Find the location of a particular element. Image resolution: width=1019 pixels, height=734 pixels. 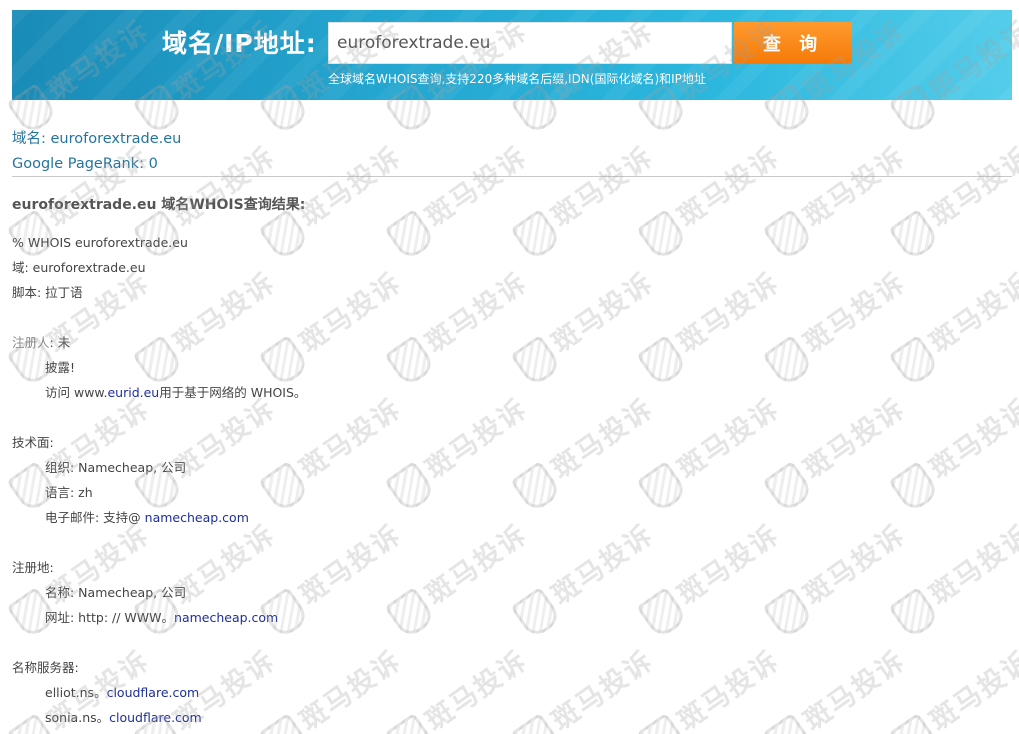

search-label: 域名/IP地址: is located at coordinates (239, 43).